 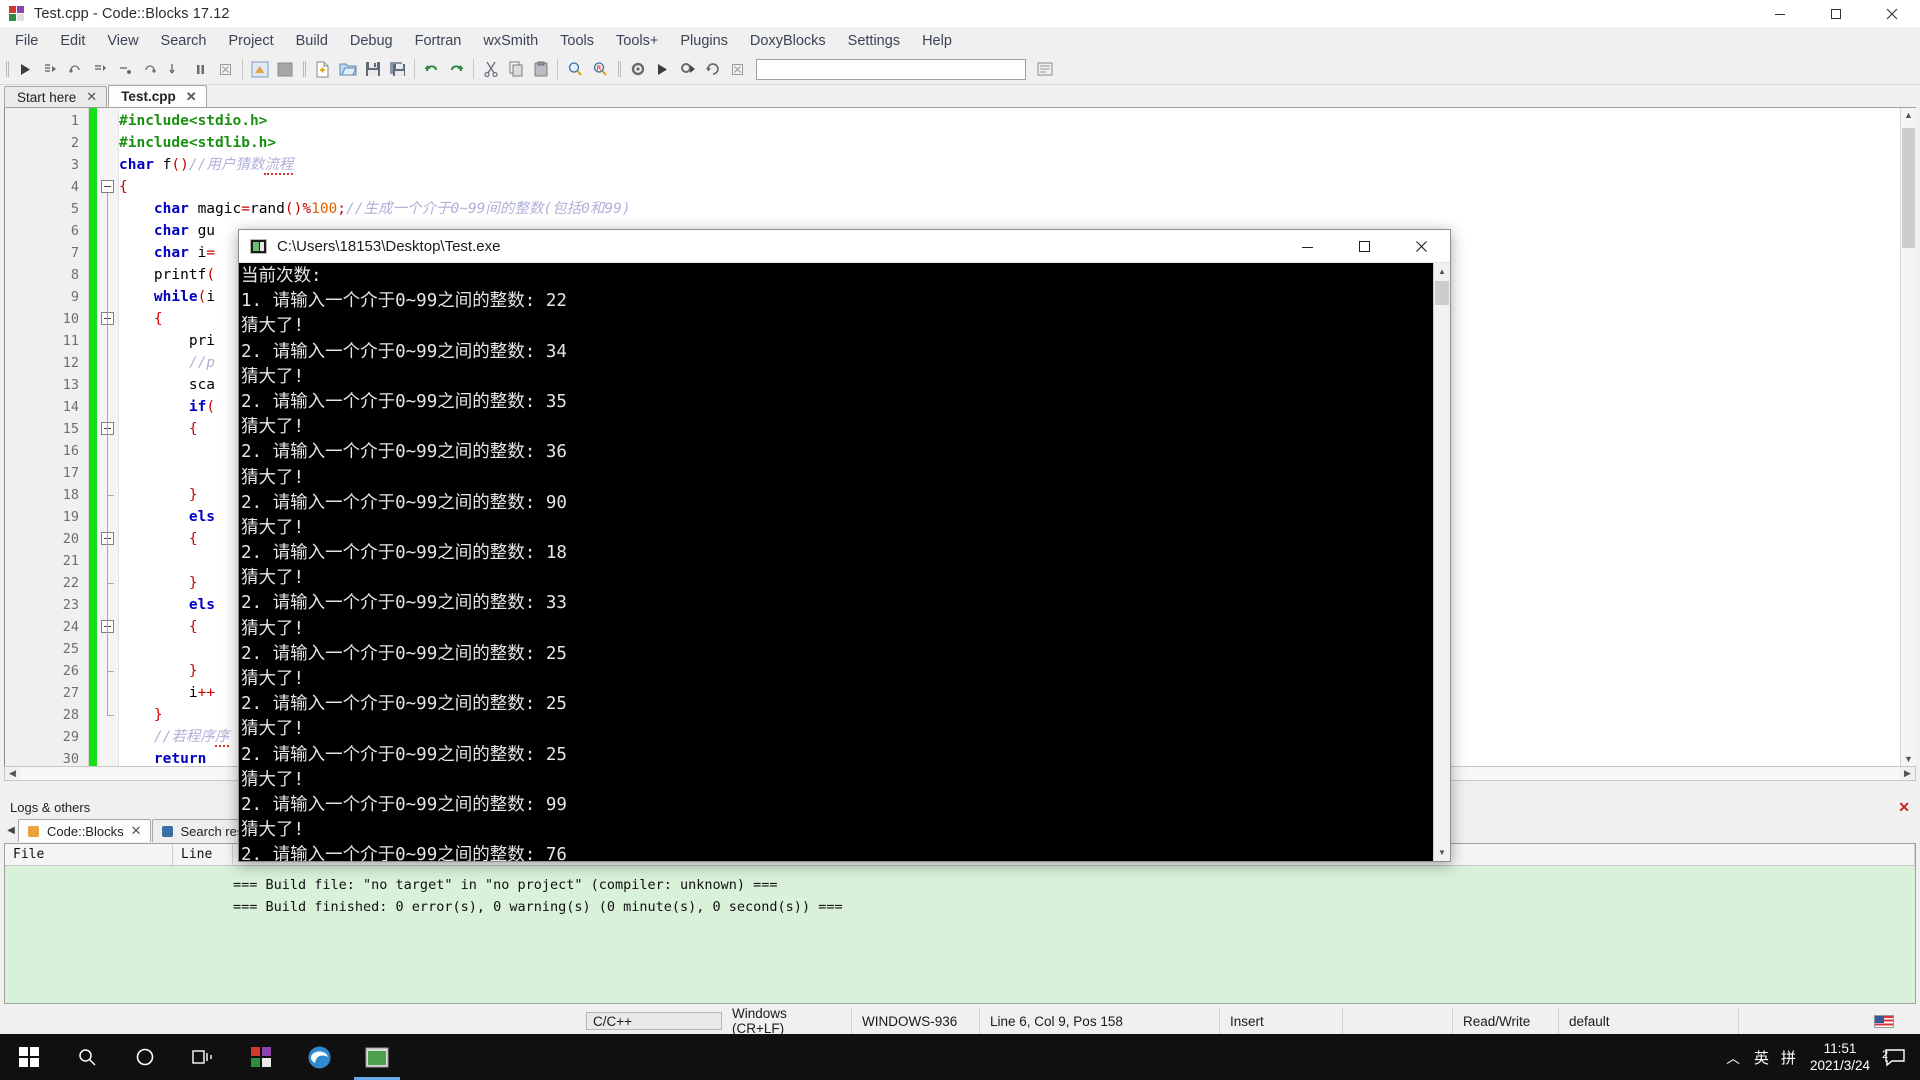 I want to click on redo-icon, so click(x=456, y=69).